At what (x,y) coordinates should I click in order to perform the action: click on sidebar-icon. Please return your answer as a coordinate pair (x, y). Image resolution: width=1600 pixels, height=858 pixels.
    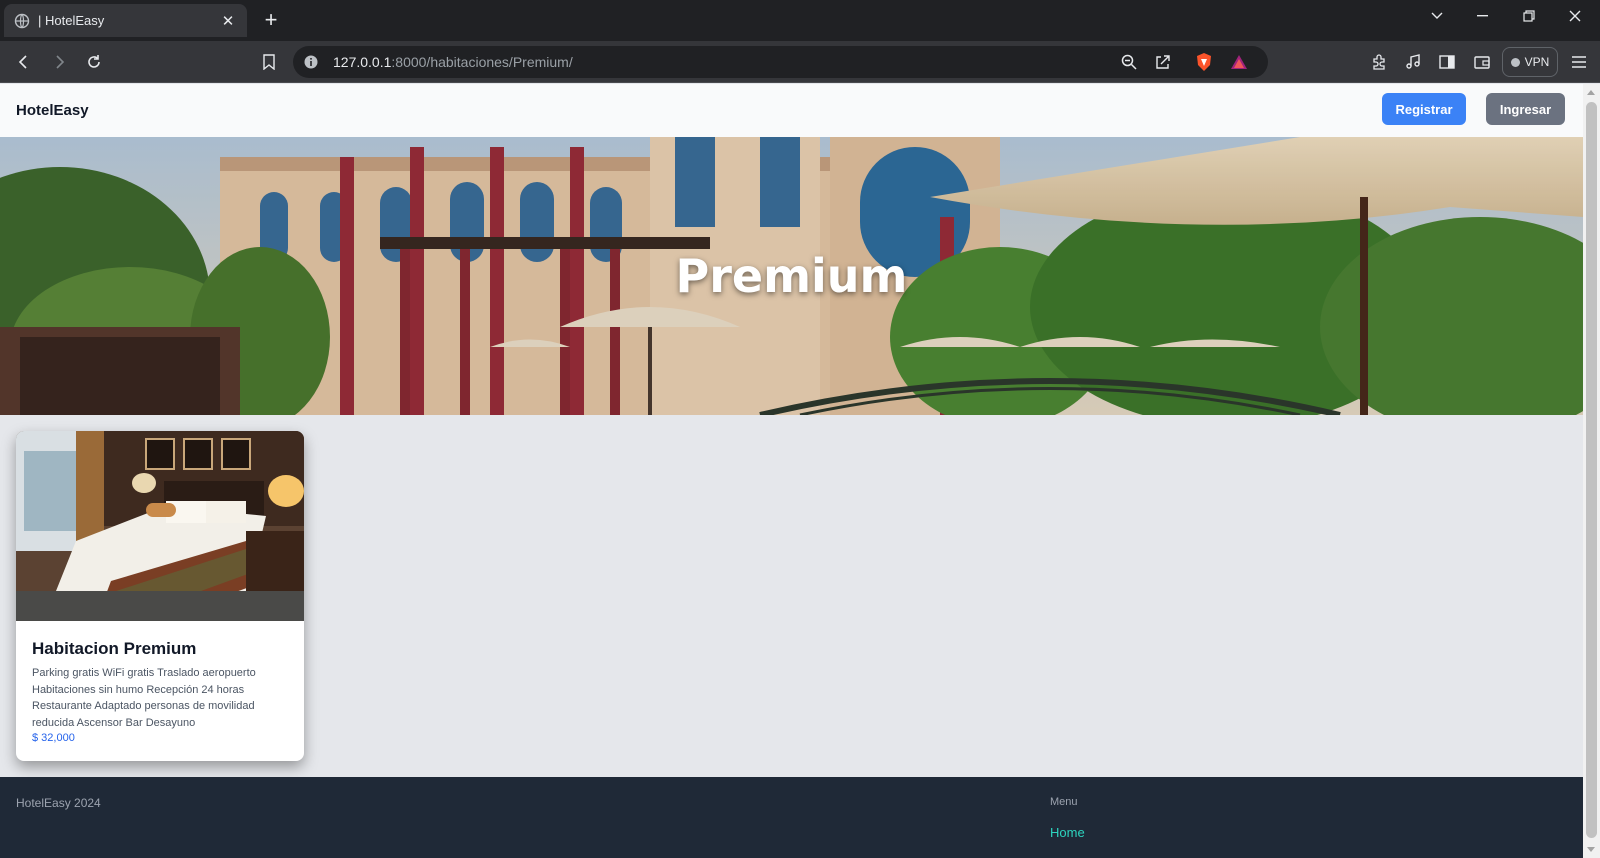
    Looking at the image, I should click on (1447, 62).